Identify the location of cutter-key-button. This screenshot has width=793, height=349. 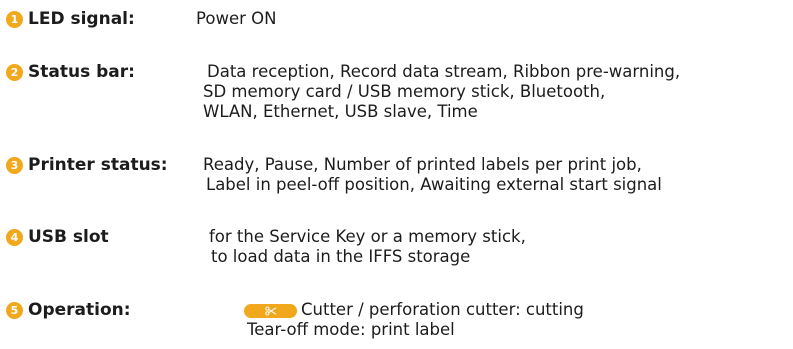
(270, 311).